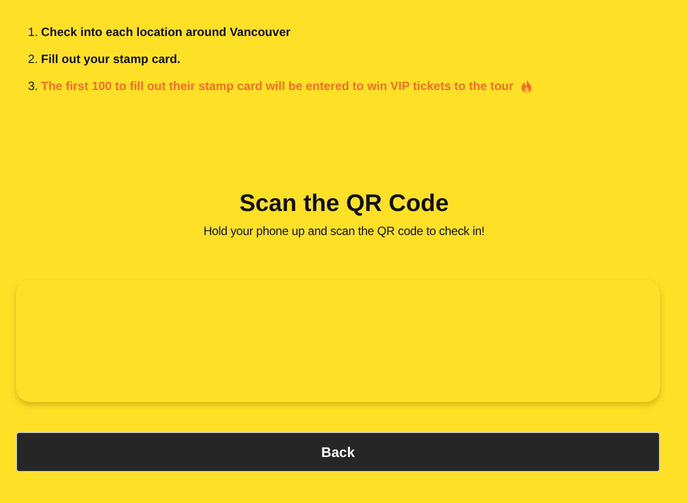  Describe the element at coordinates (338, 452) in the screenshot. I see `back-button: Back` at that location.